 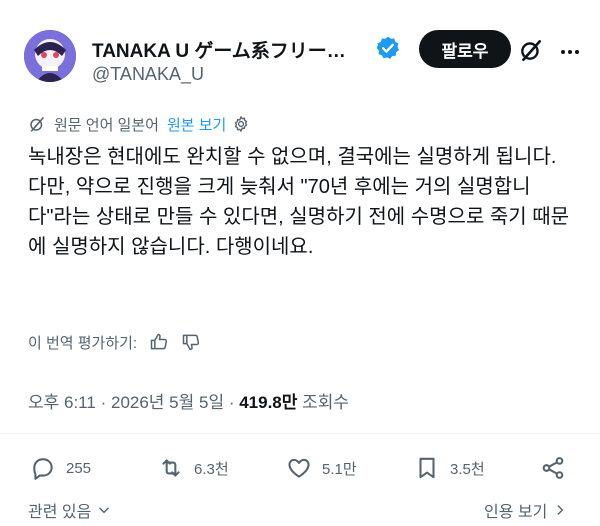 I want to click on repost-count: 6.3천, so click(x=211, y=469).